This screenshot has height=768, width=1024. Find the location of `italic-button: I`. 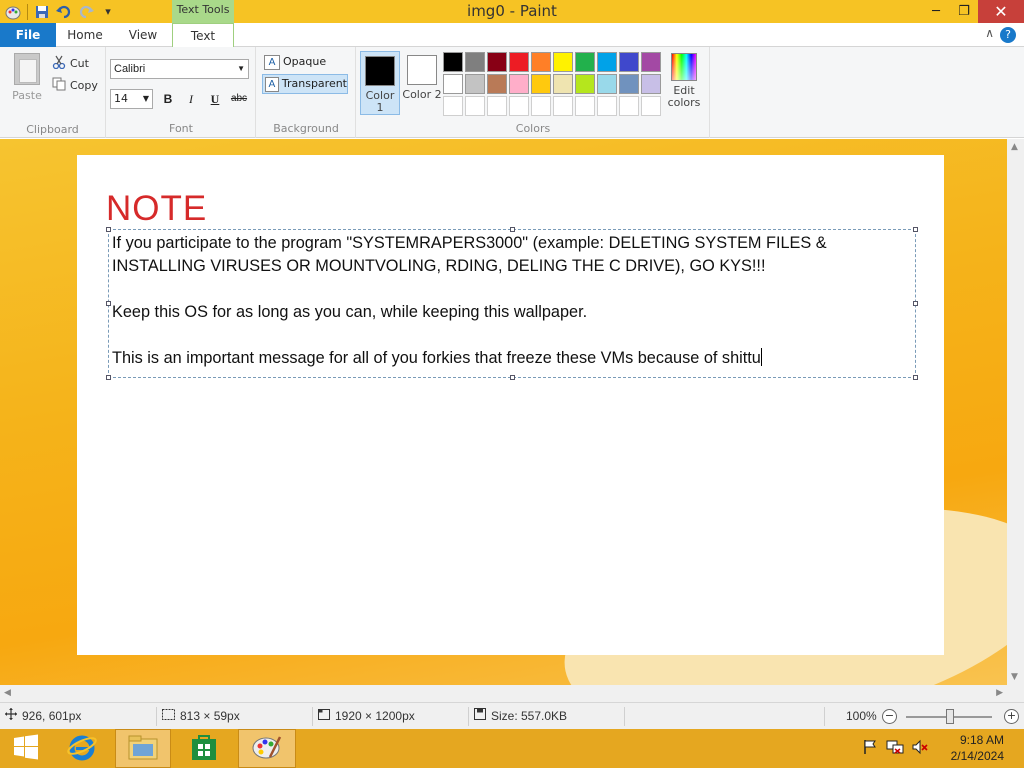

italic-button: I is located at coordinates (191, 99).